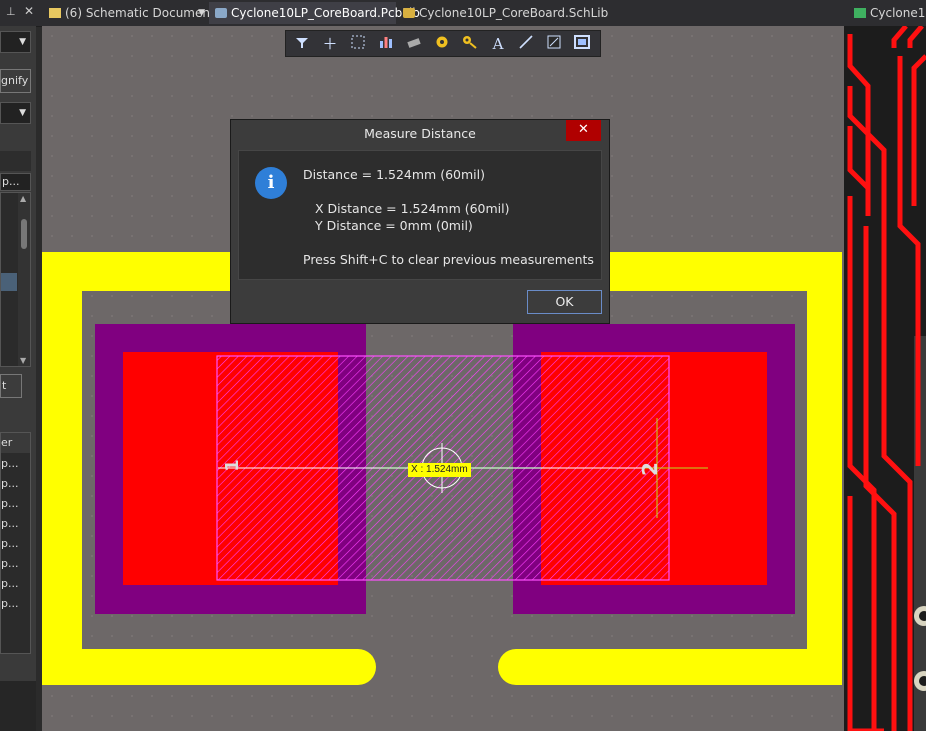  What do you see at coordinates (554, 44) in the screenshot?
I see `region-icon` at bounding box center [554, 44].